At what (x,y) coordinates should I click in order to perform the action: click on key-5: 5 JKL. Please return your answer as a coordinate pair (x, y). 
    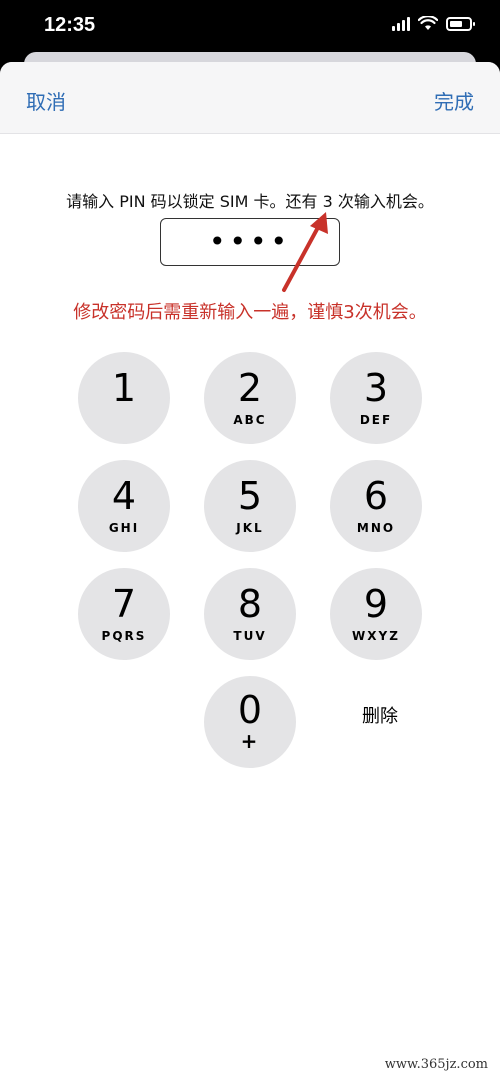
    Looking at the image, I should click on (250, 506).